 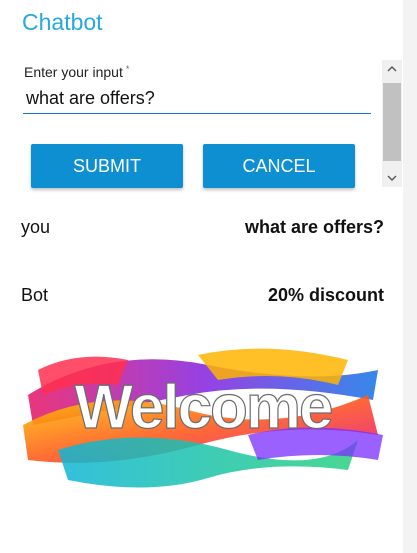 I want to click on welcome-text: Welcome, so click(x=203, y=407).